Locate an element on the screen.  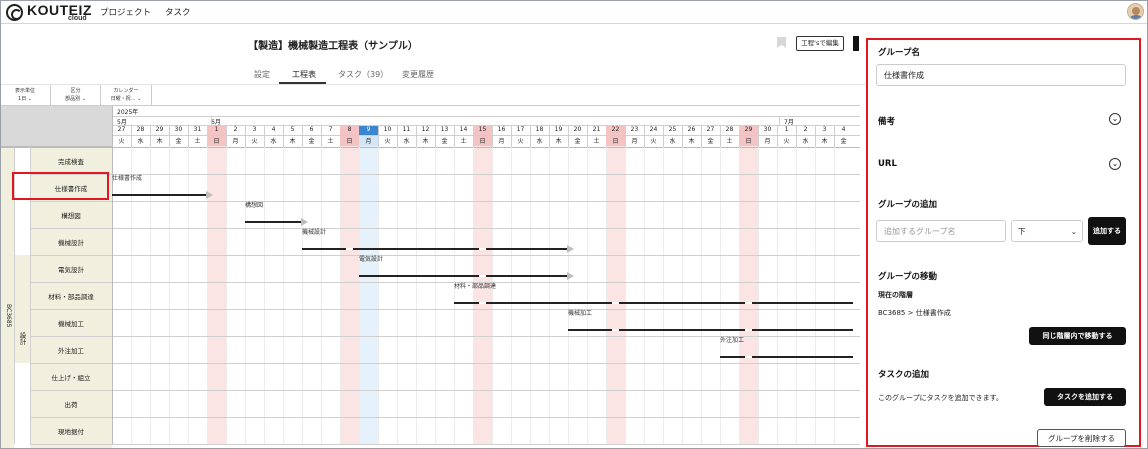
delete-group-button: グループを削除する is located at coordinates (1081, 438).